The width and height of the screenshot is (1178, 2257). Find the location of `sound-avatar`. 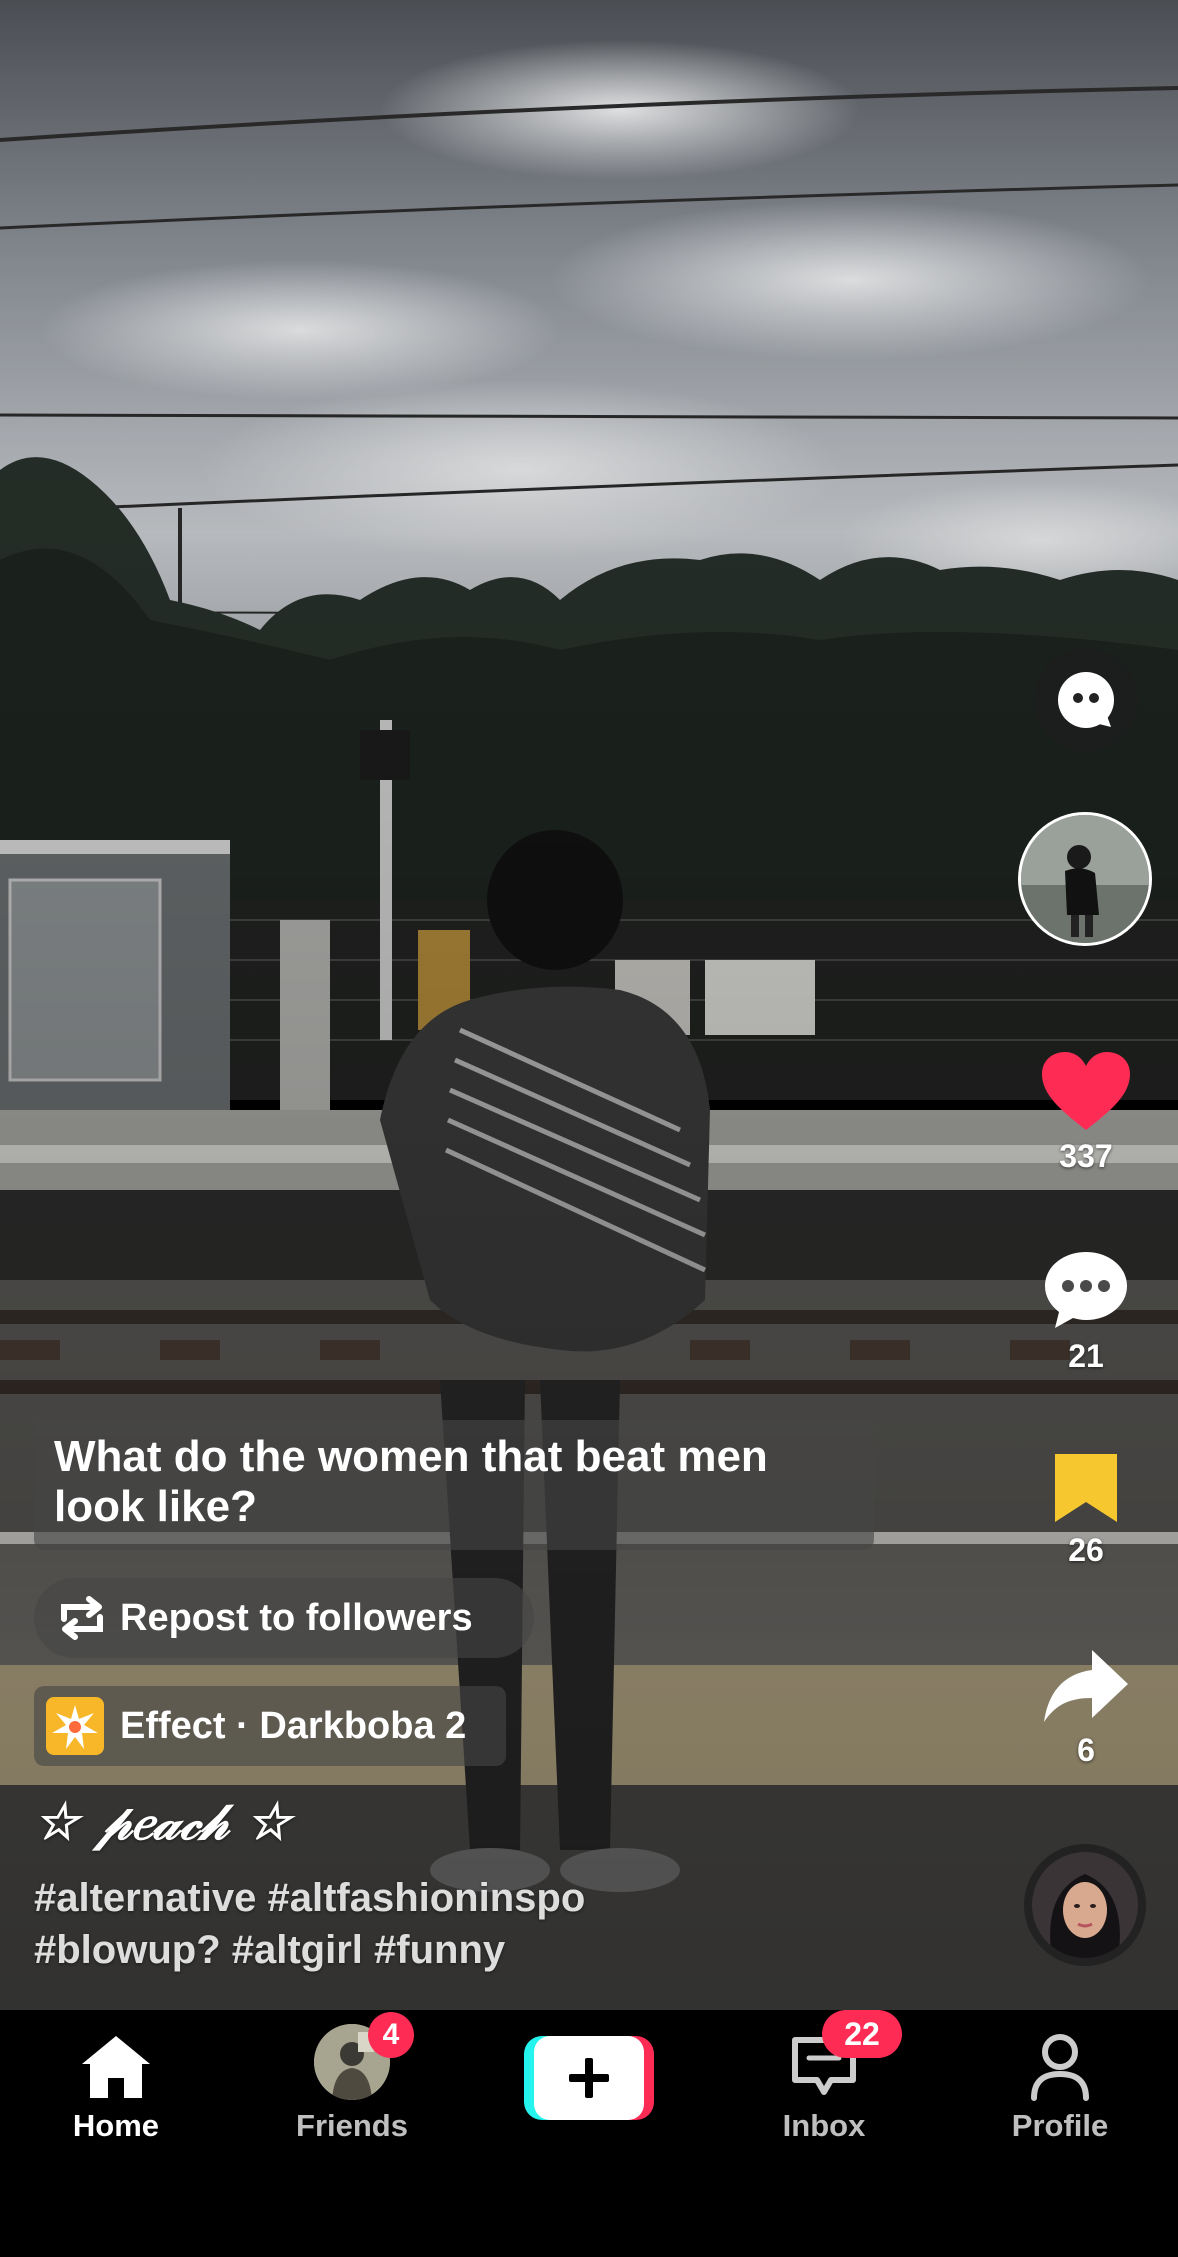

sound-avatar is located at coordinates (1085, 1905).